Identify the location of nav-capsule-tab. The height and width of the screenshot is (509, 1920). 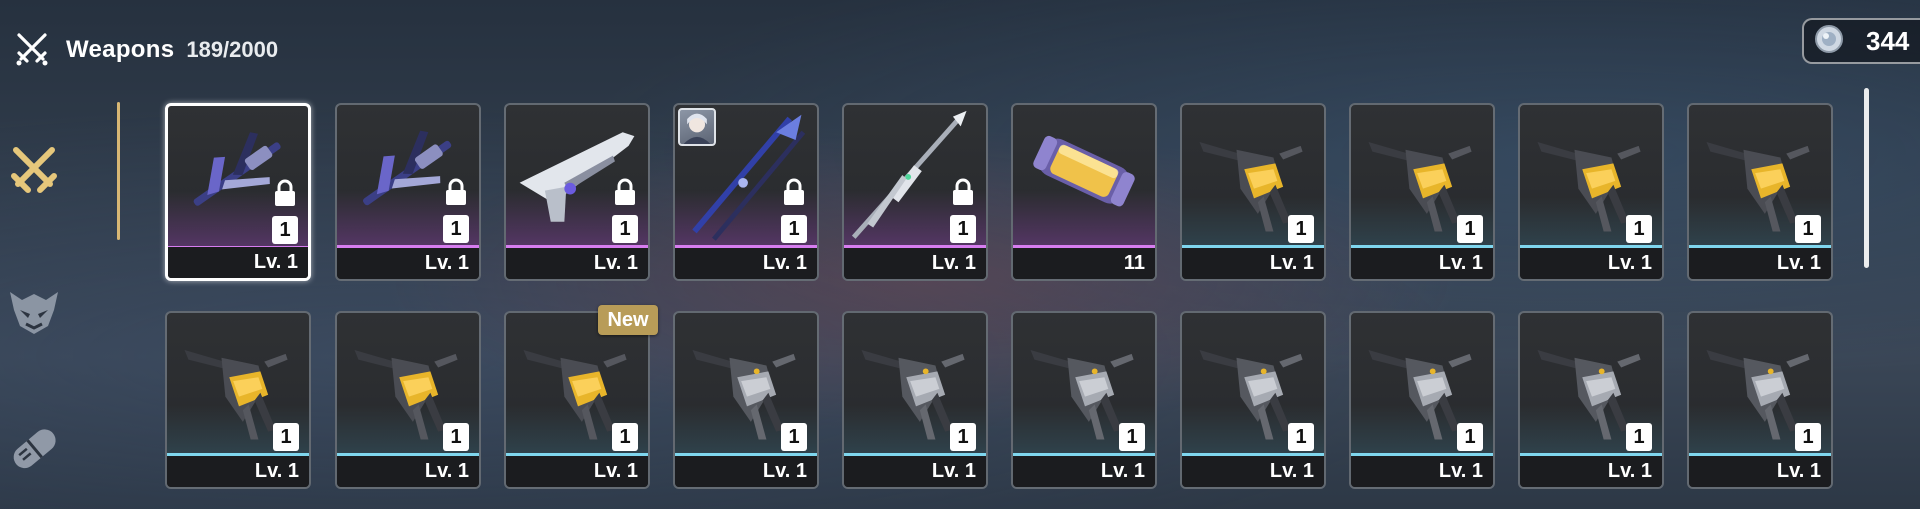
(34, 450).